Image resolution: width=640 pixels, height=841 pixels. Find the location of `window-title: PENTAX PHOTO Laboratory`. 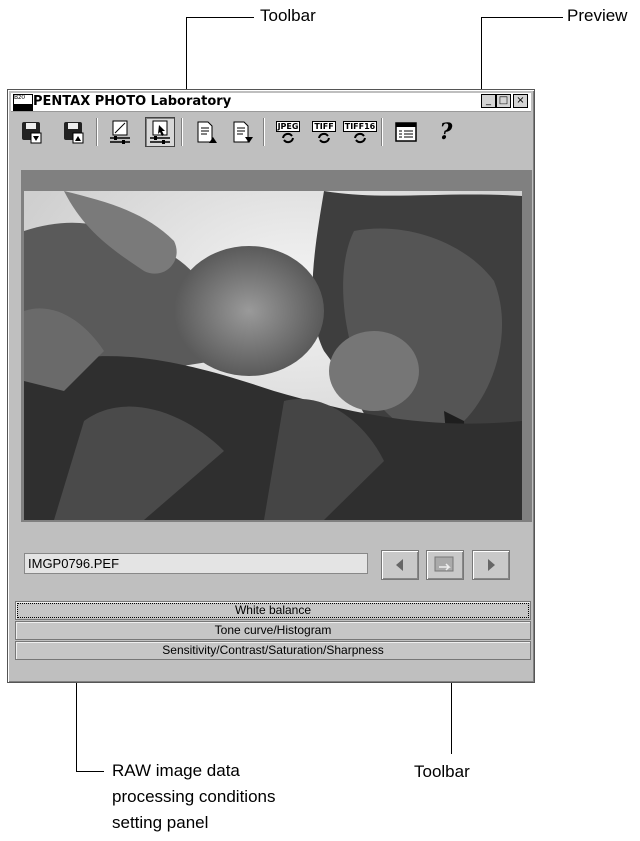

window-title: PENTAX PHOTO Laboratory is located at coordinates (132, 101).